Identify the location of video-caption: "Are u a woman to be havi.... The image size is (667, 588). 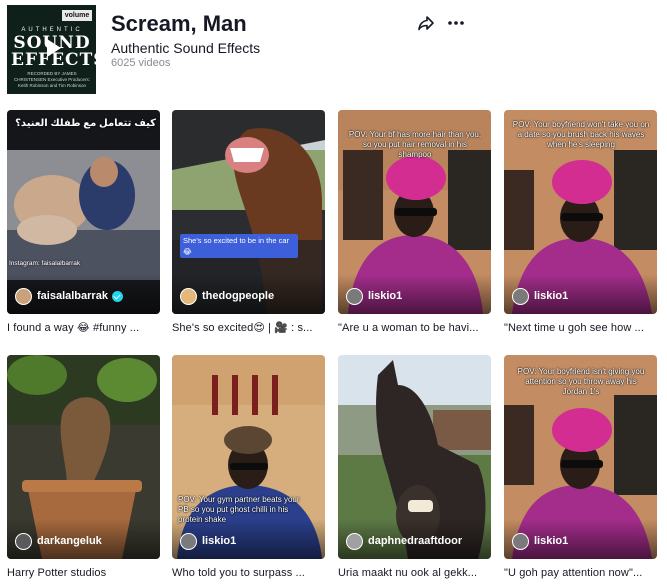
(414, 328).